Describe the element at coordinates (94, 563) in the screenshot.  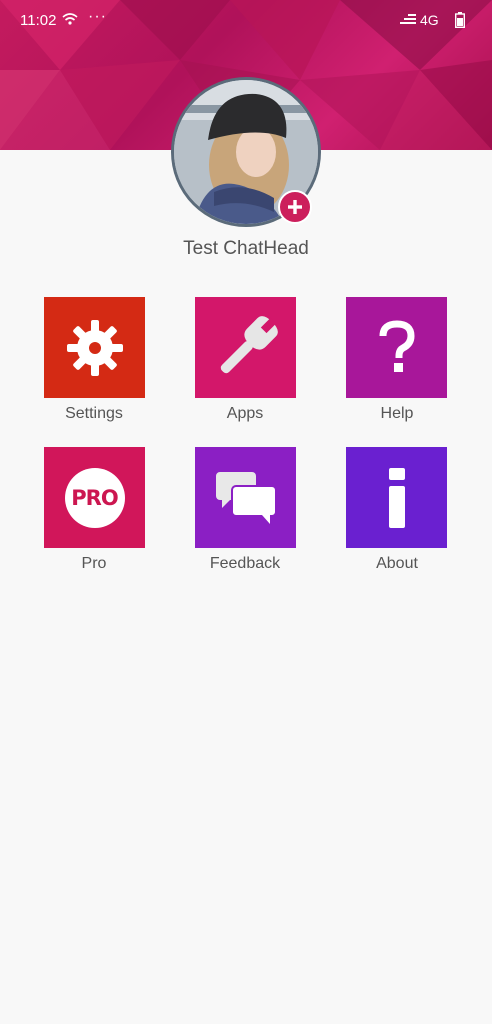
I see `pro-label: Pro` at that location.